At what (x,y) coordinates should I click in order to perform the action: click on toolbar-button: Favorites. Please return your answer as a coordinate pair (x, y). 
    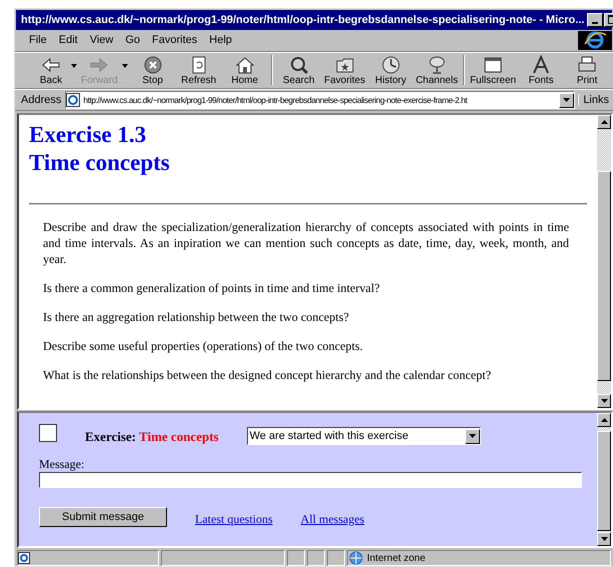
    Looking at the image, I should click on (345, 70).